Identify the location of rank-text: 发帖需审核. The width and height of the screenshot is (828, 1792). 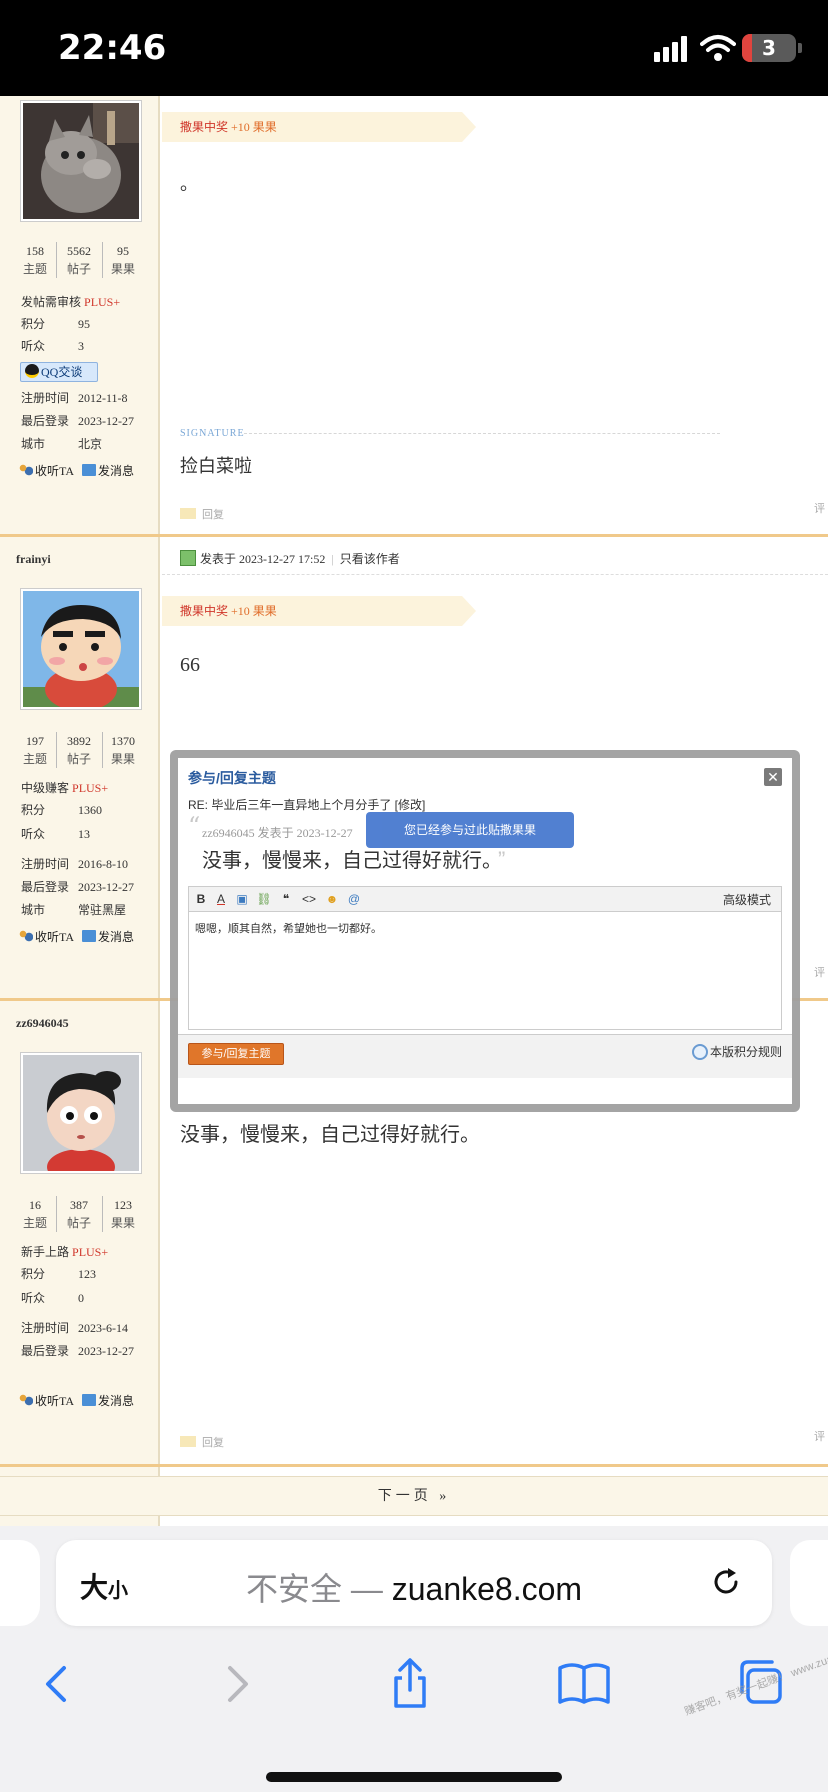
(51, 302).